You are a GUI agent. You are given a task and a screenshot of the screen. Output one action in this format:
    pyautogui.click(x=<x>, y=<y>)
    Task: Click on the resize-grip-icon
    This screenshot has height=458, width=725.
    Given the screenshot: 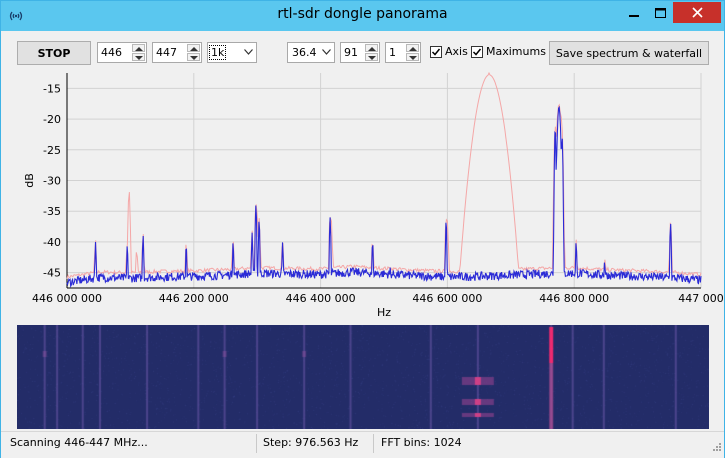 What is the action you would take?
    pyautogui.click(x=716, y=448)
    